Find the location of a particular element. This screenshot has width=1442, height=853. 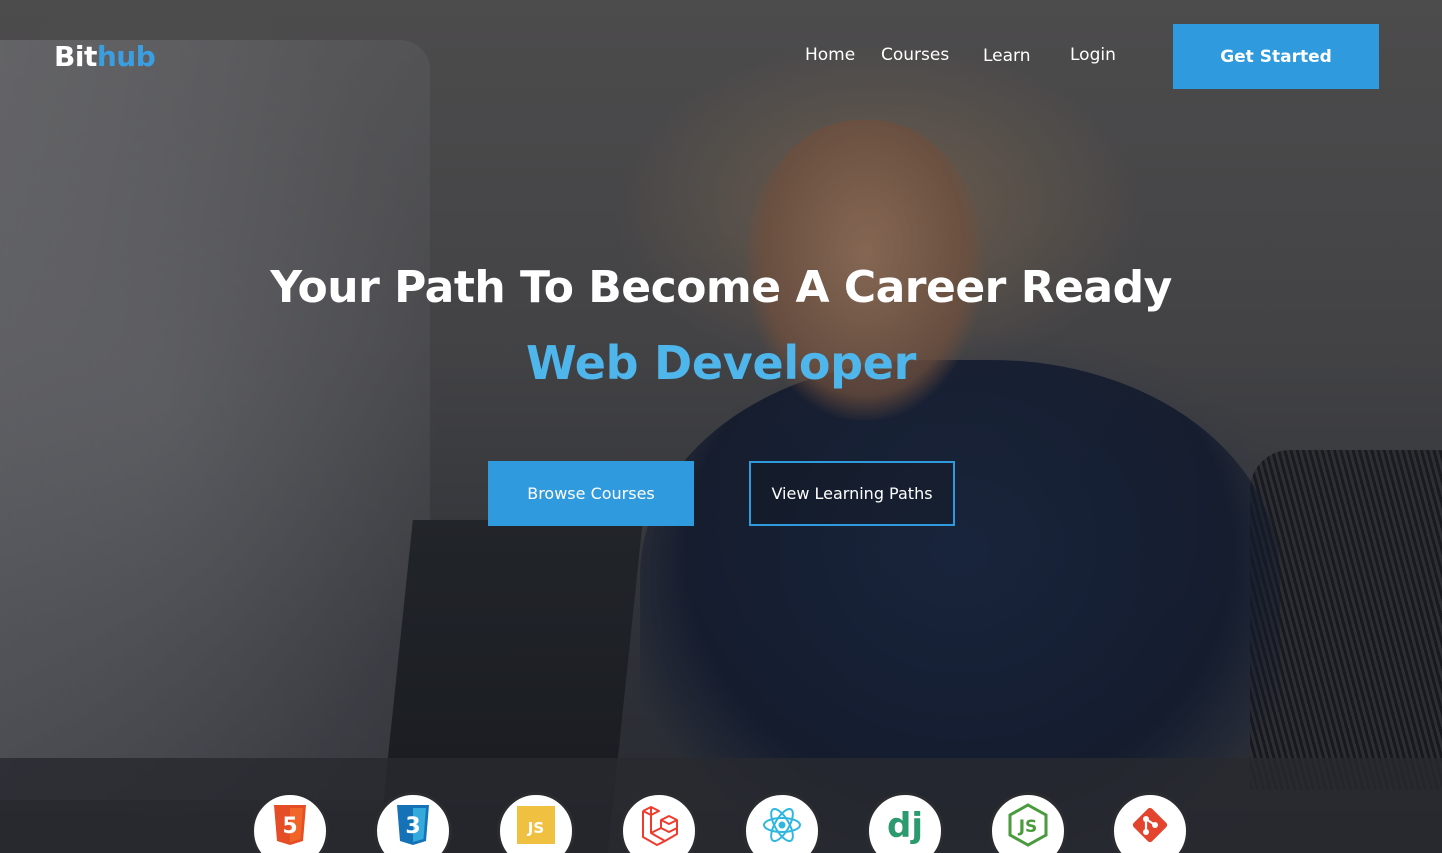

react-icon is located at coordinates (782, 825).